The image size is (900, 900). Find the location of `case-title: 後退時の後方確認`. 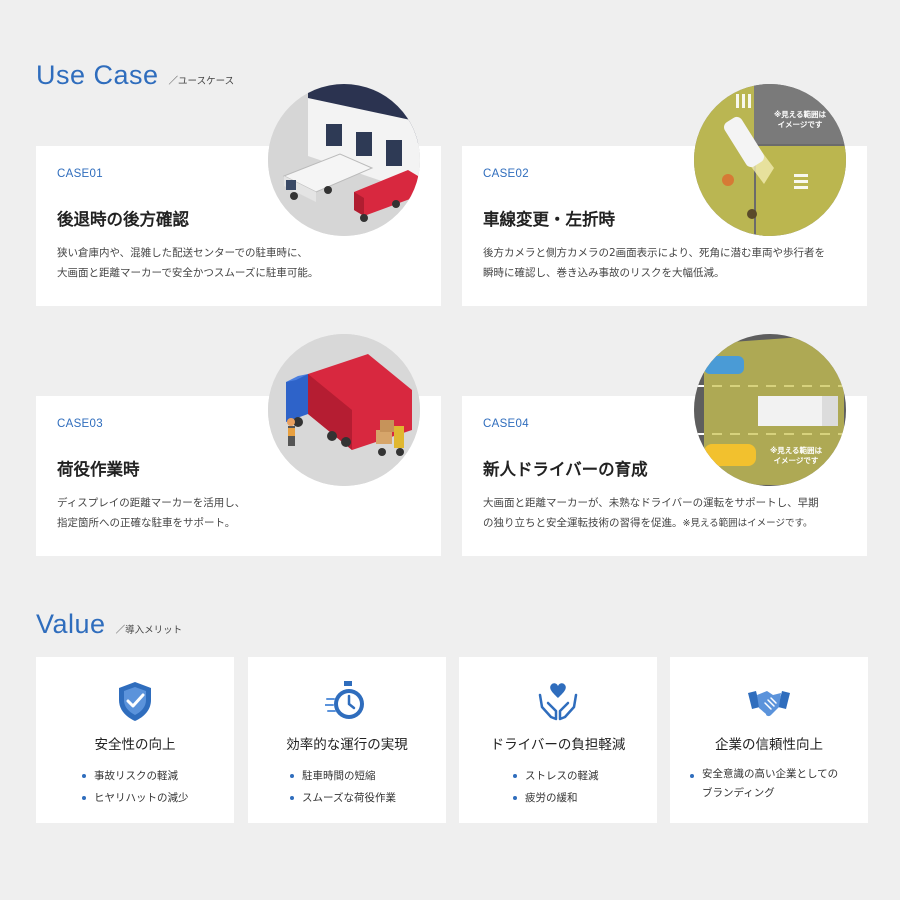

case-title: 後退時の後方確認 is located at coordinates (123, 219).